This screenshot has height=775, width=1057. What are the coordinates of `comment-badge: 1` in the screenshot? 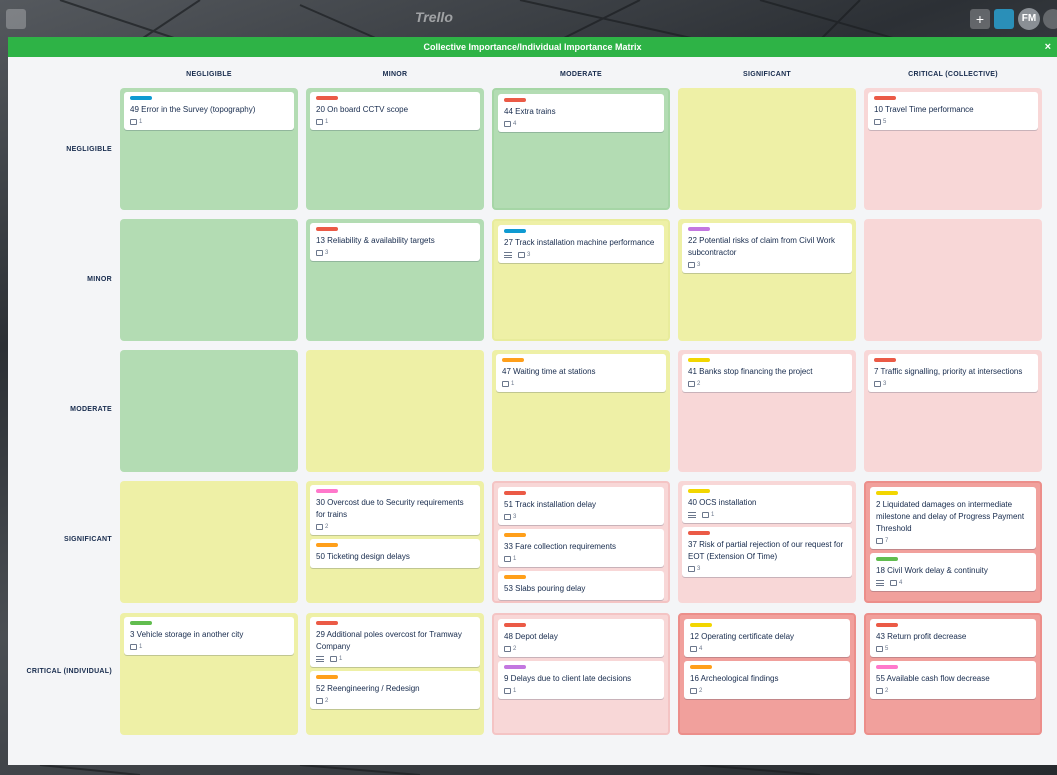 It's located at (322, 122).